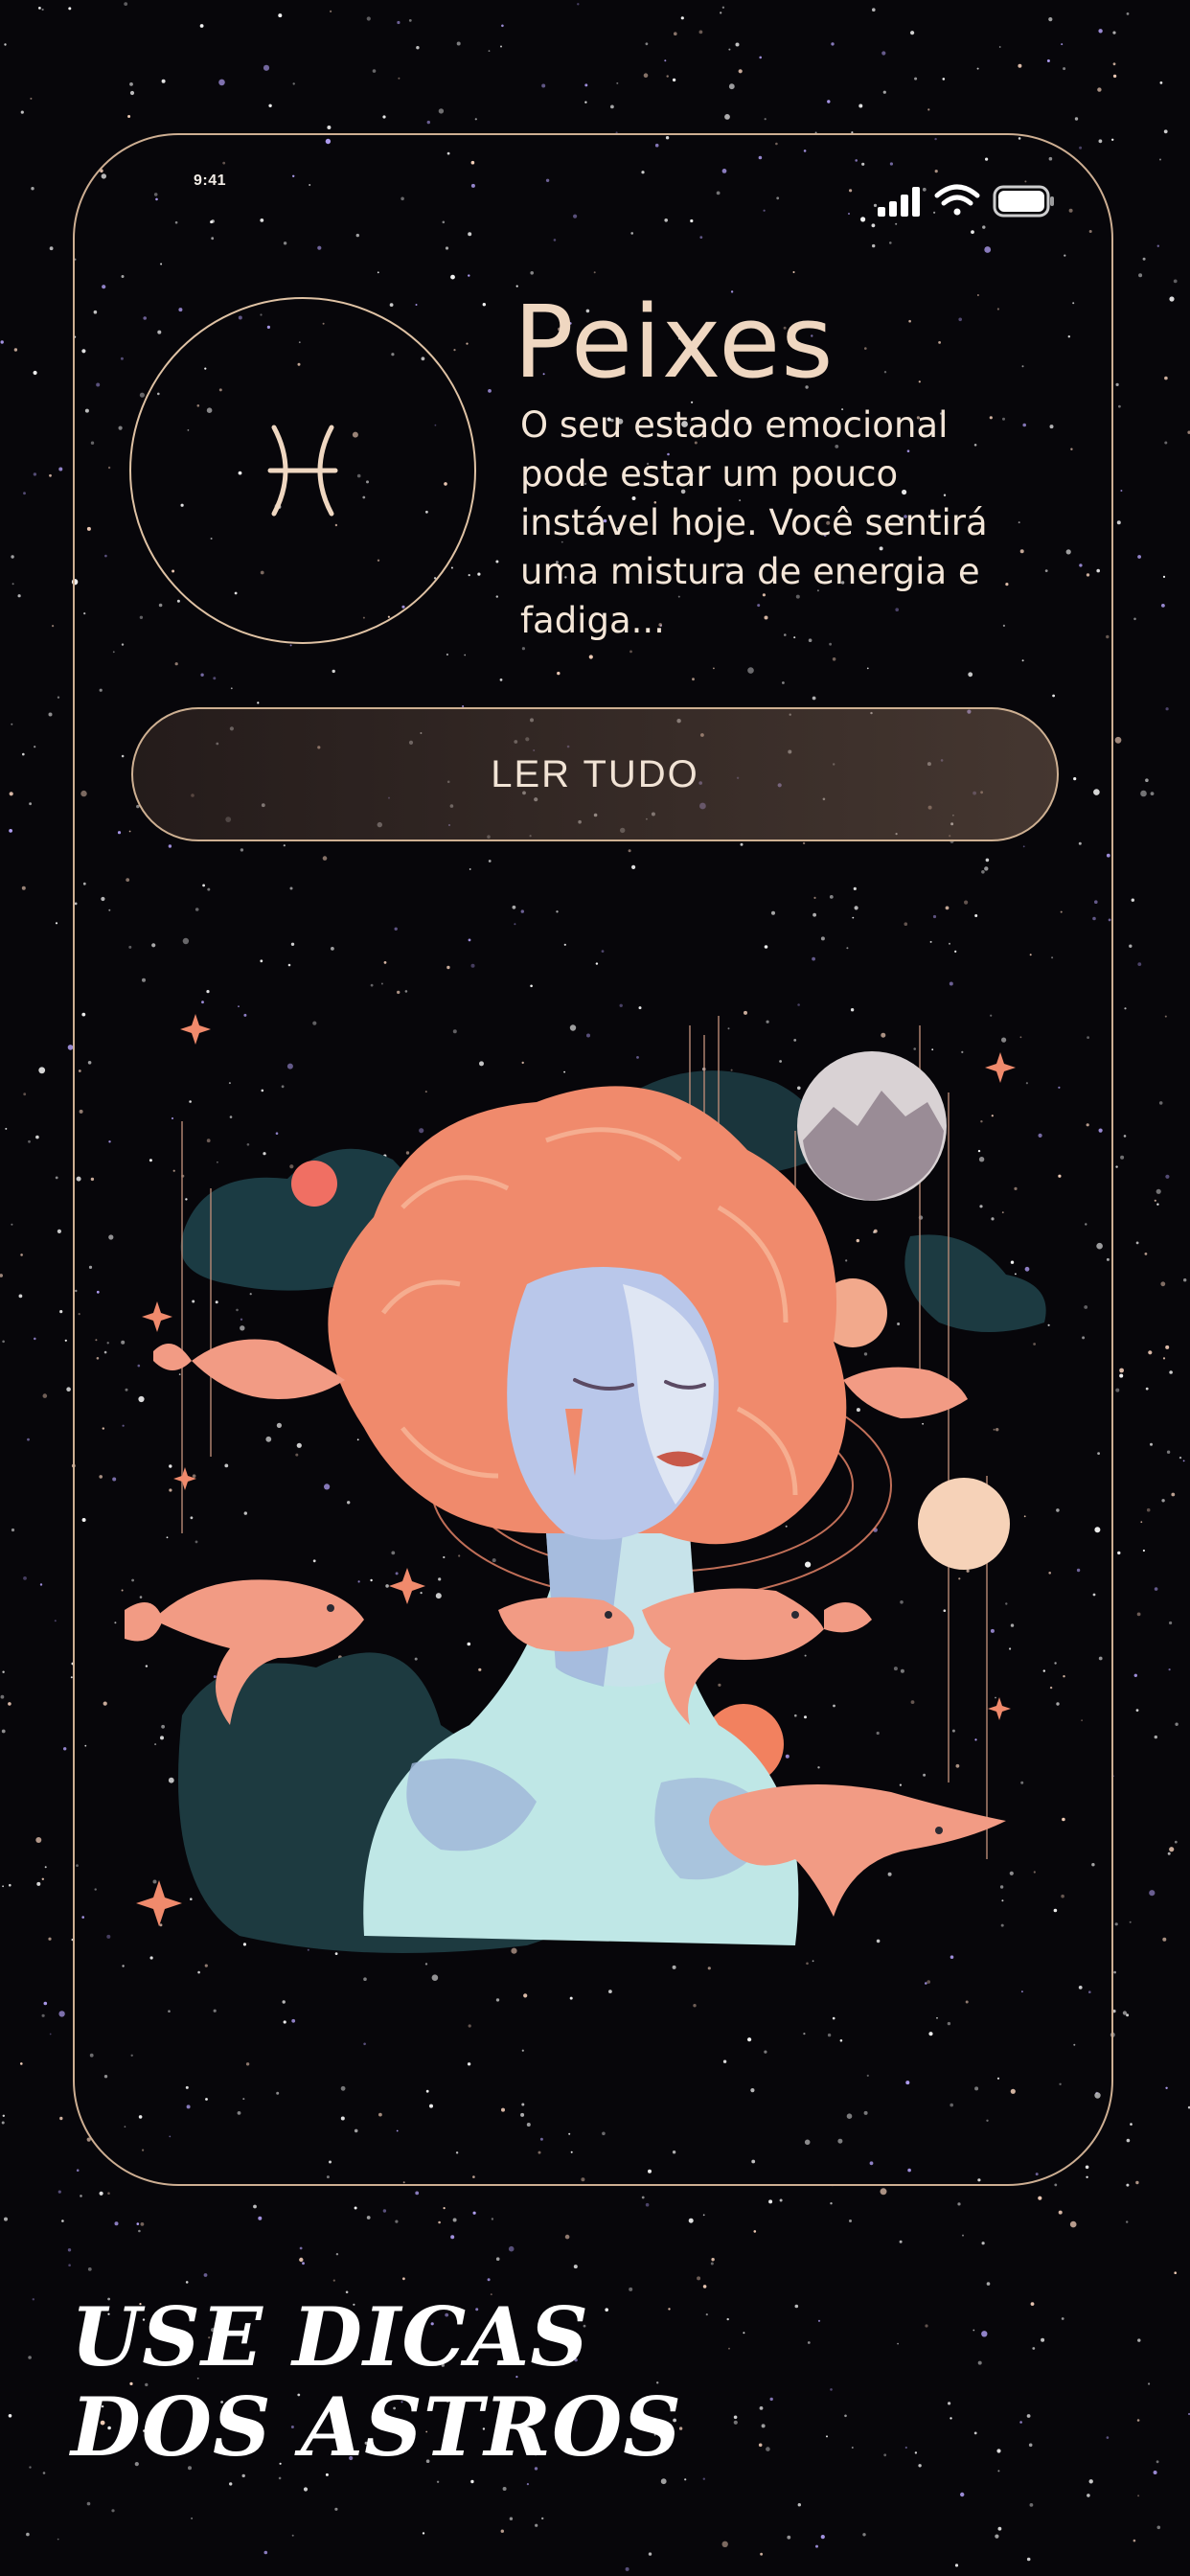 This screenshot has height=2576, width=1190. What do you see at coordinates (595, 774) in the screenshot?
I see `read-more-button: LER TUDO` at bounding box center [595, 774].